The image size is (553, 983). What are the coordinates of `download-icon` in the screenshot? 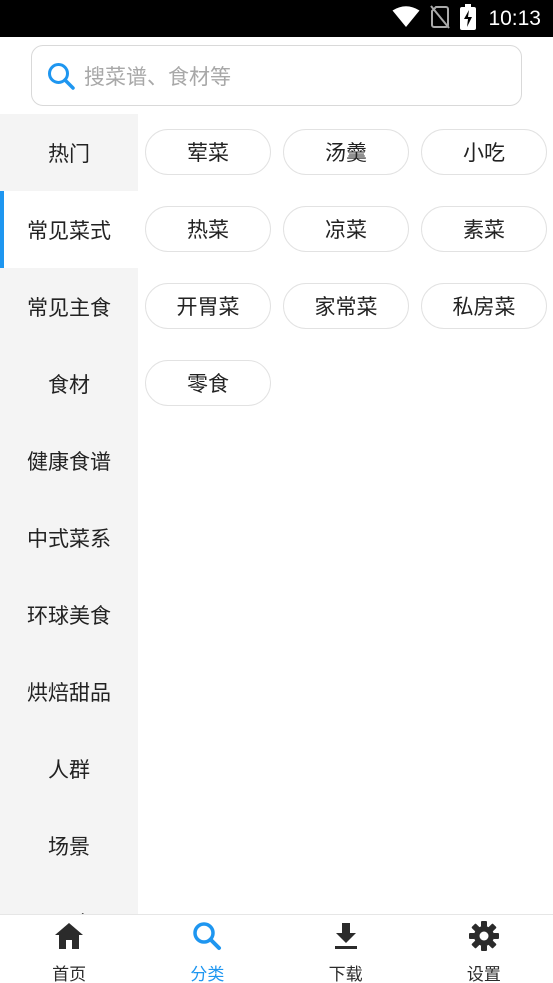 It's located at (346, 938).